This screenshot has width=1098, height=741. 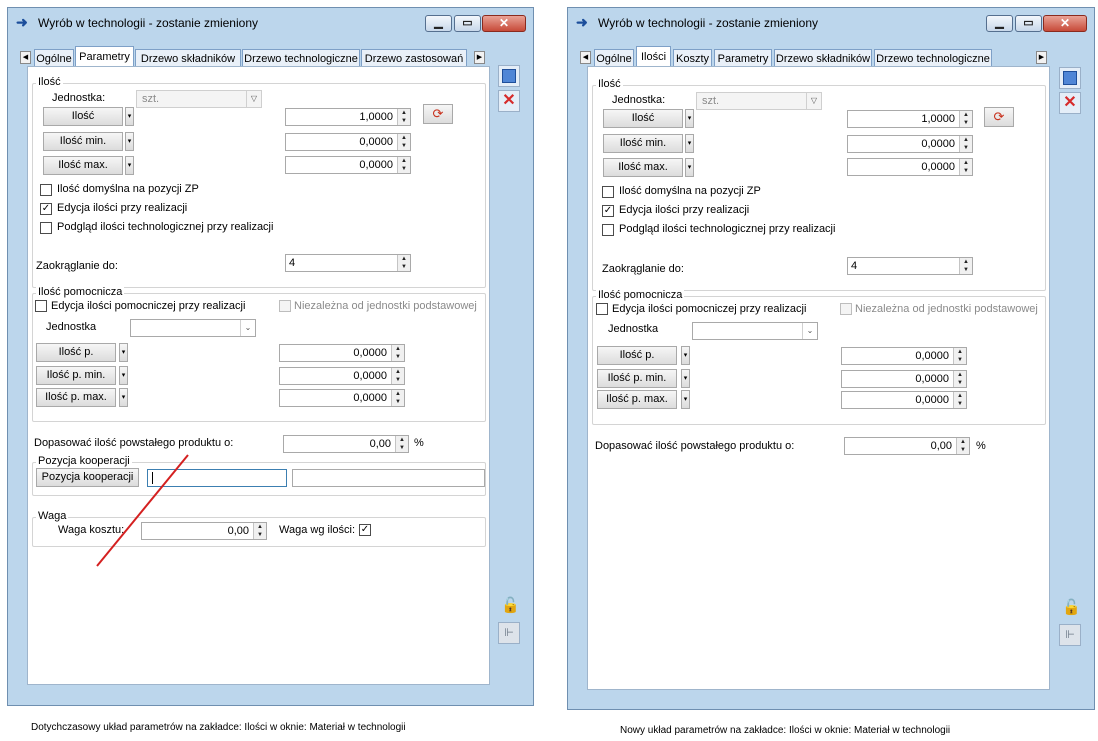 What do you see at coordinates (643, 167) in the screenshot?
I see `ilosc-max-button: Ilość max.` at bounding box center [643, 167].